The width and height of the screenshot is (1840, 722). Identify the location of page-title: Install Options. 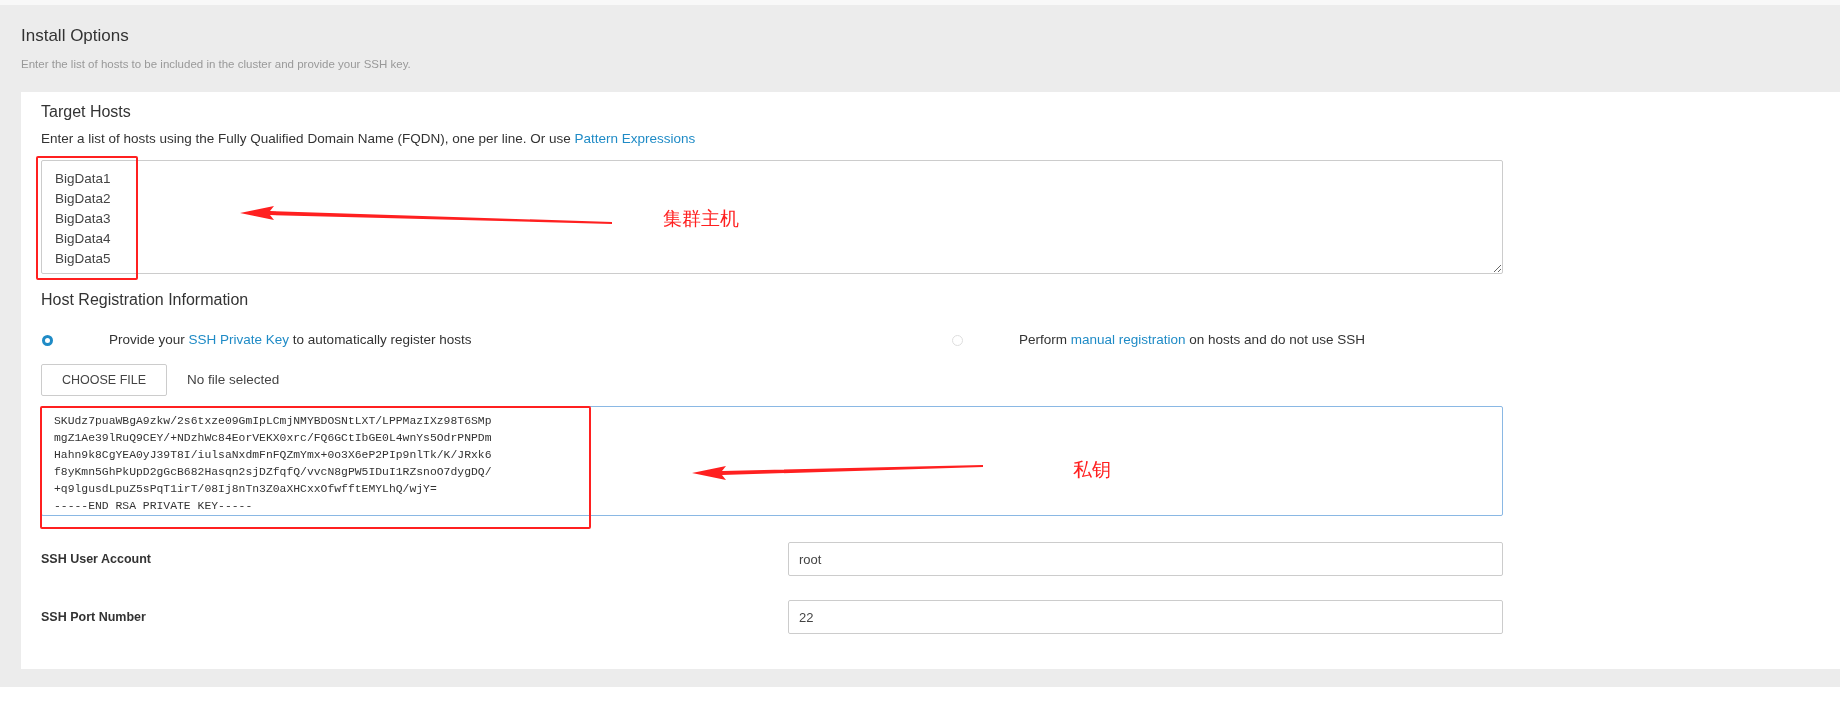
(75, 36).